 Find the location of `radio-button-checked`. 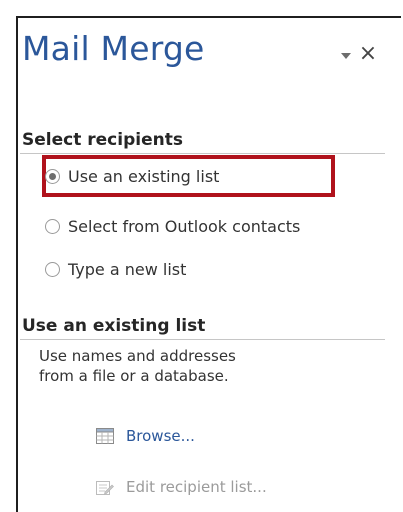

radio-button-checked is located at coordinates (52, 176).